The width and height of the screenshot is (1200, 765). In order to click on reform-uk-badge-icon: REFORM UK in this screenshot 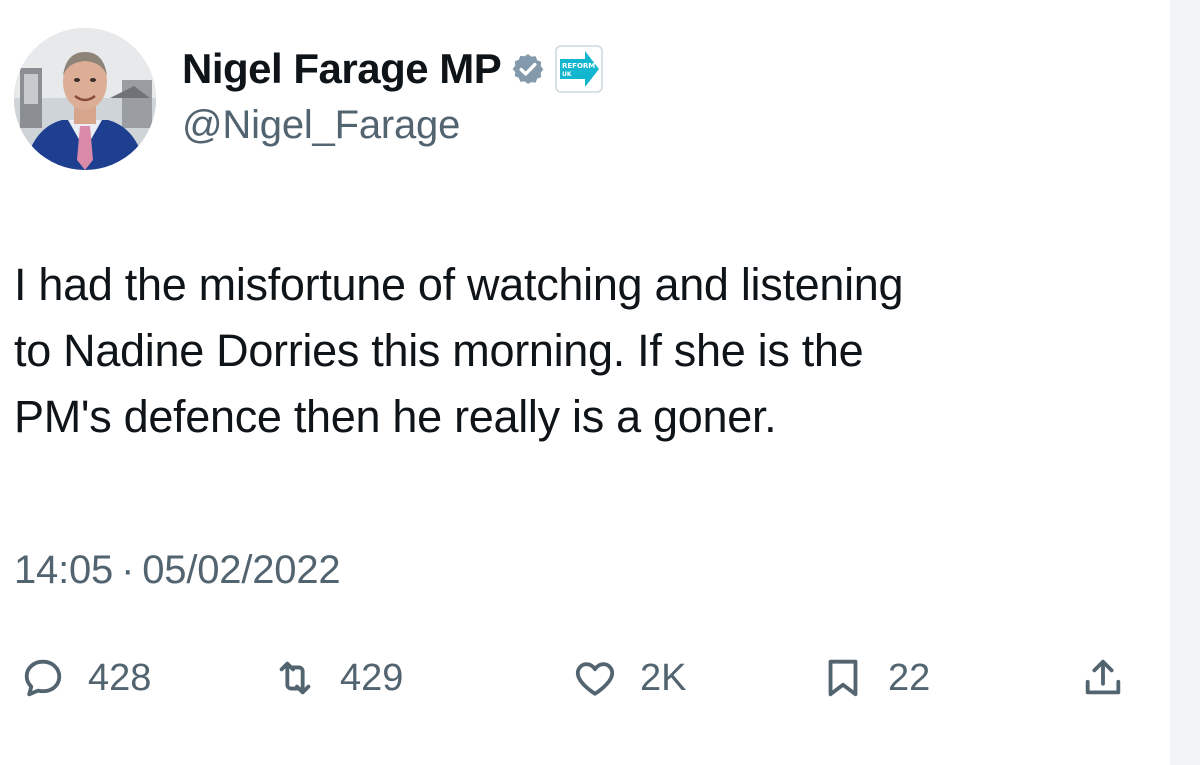, I will do `click(579, 69)`.